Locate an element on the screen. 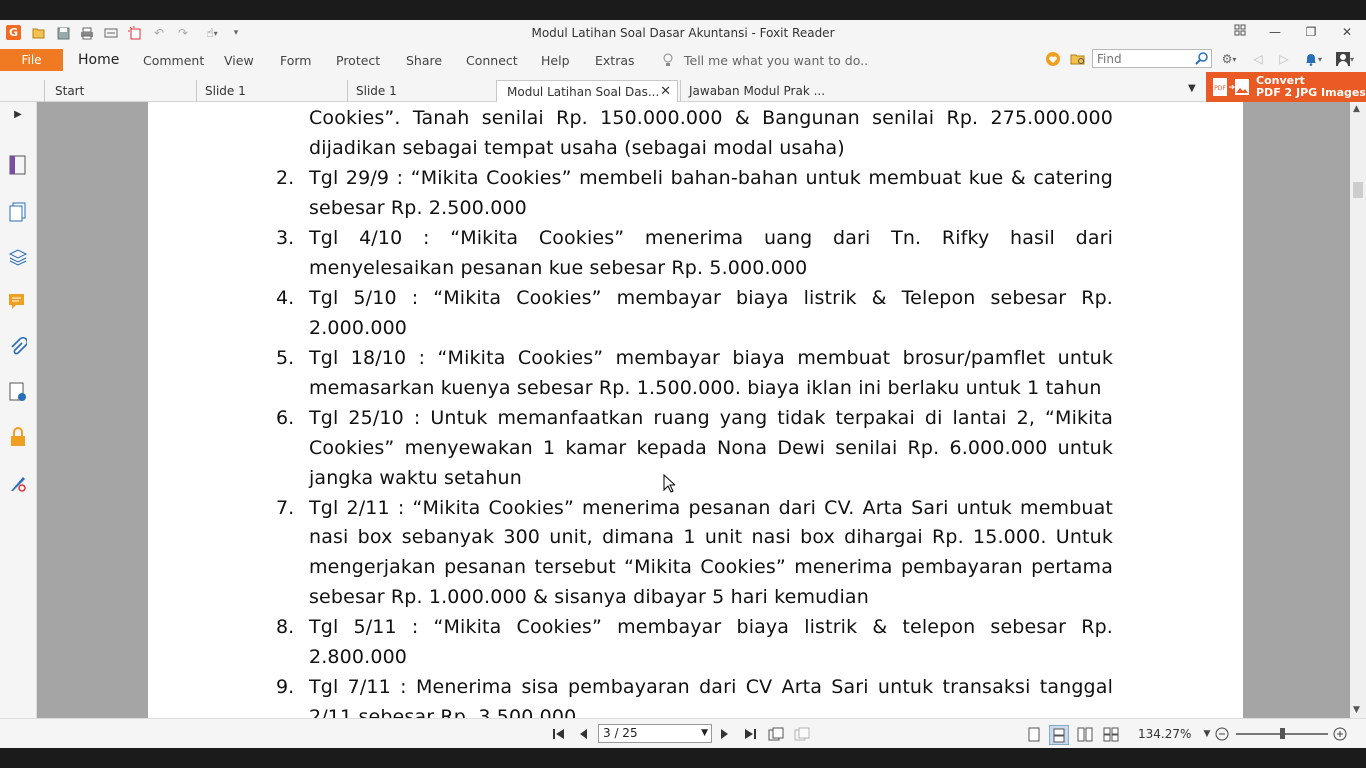 This screenshot has width=1366, height=768. paragraph-line: sebesar Rp. 2.500.000 is located at coordinates (418, 208).